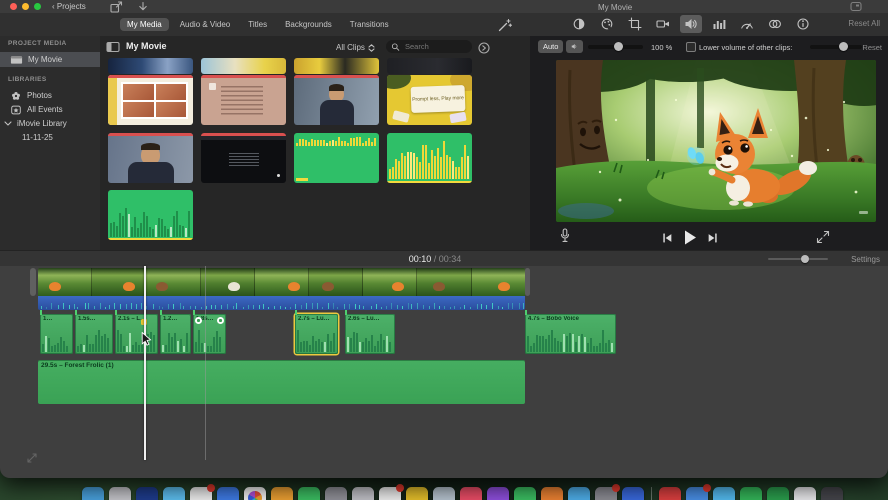 This screenshot has height=500, width=888. What do you see at coordinates (25, 6) in the screenshot?
I see `minimize-window-button` at bounding box center [25, 6].